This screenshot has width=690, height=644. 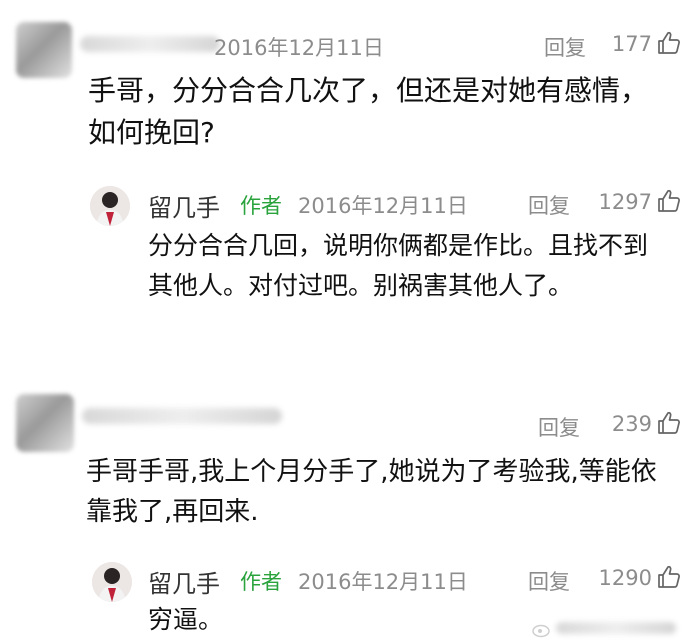 I want to click on like-count: 177, so click(x=631, y=44).